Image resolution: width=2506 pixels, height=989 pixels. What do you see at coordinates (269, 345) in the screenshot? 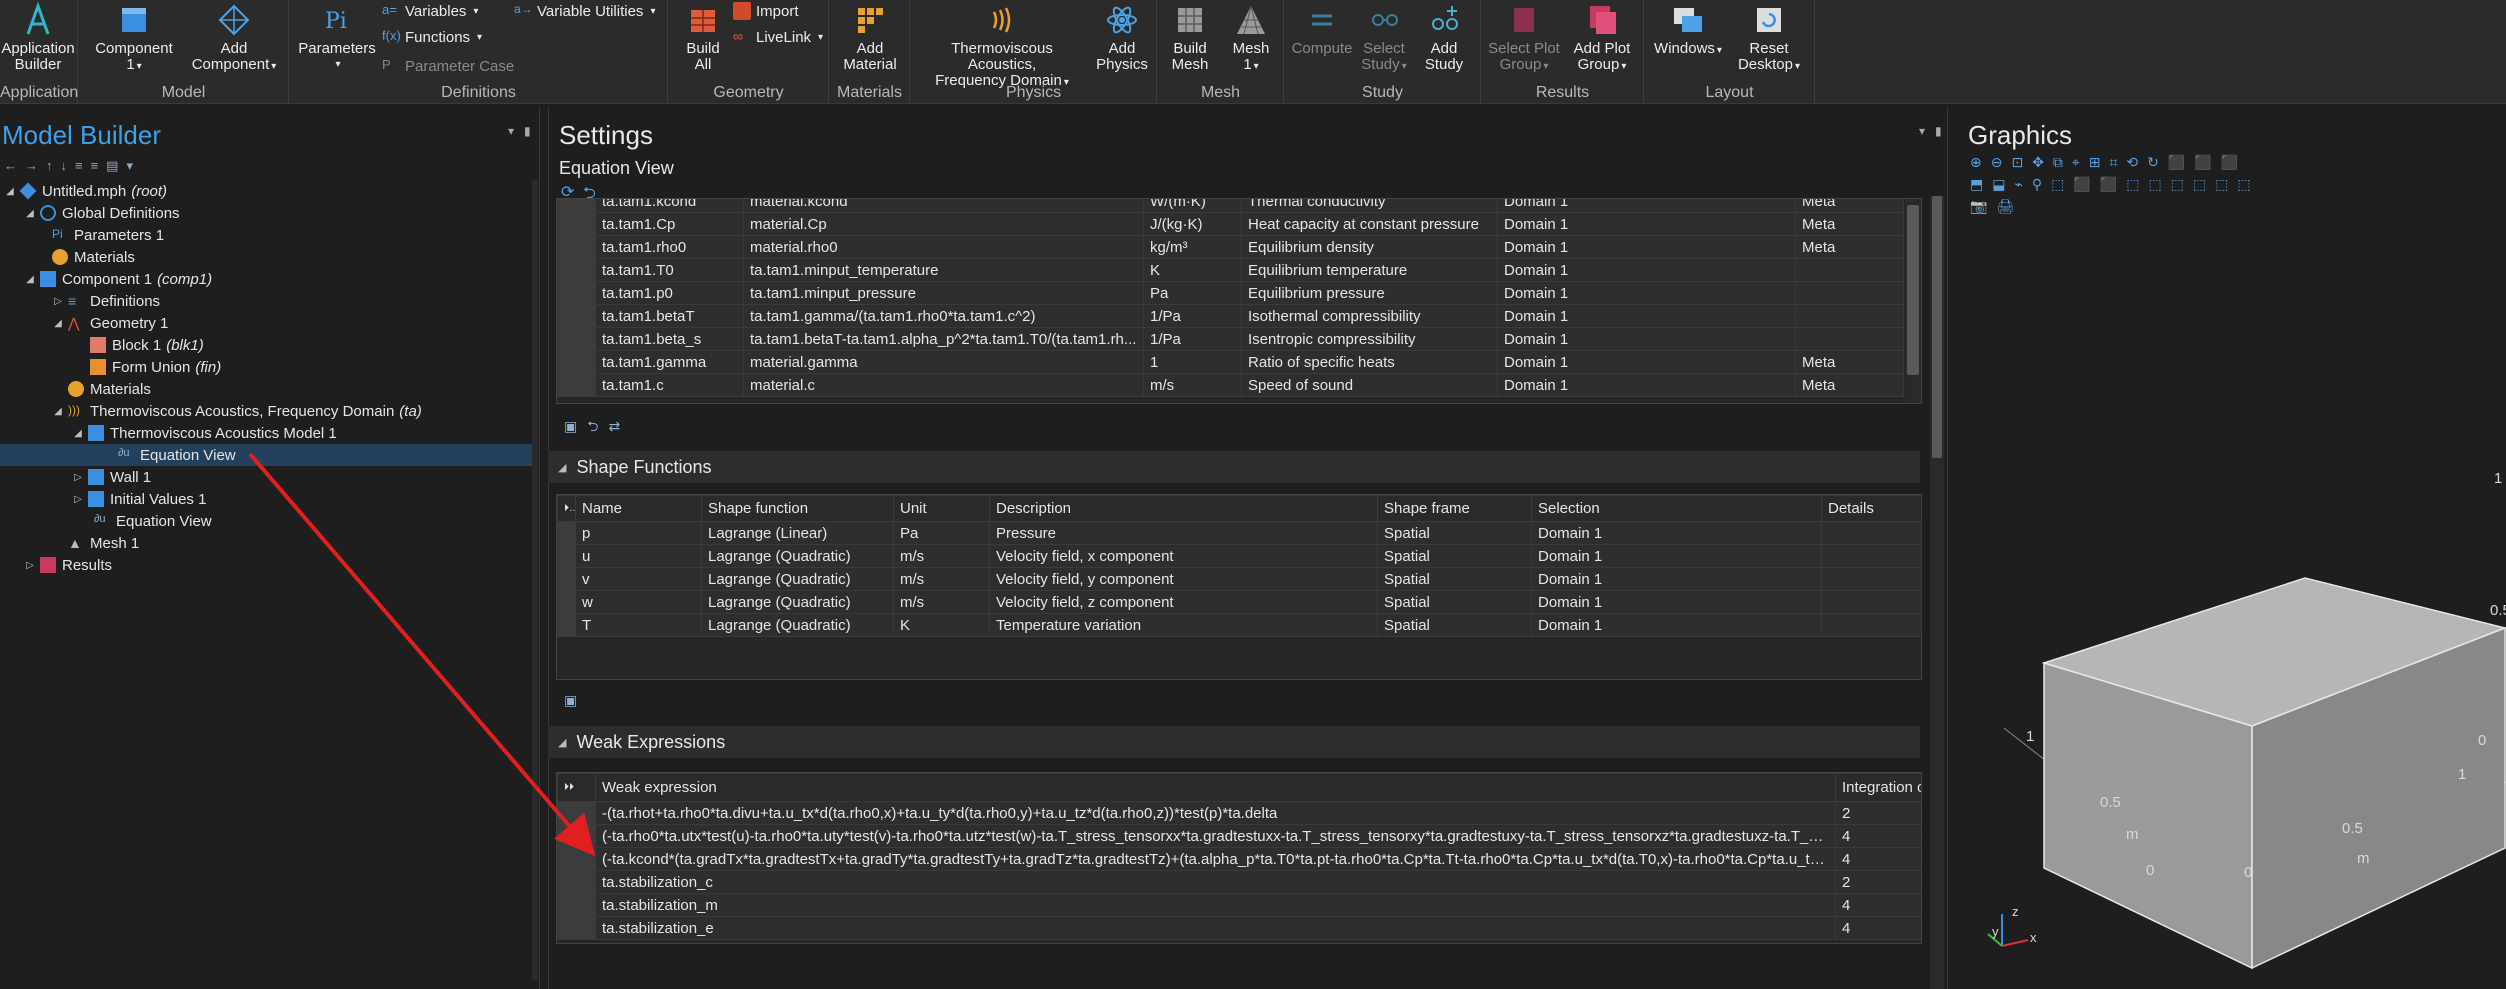
I see `tree-node-block-1: Block 1 (blk1)` at bounding box center [269, 345].